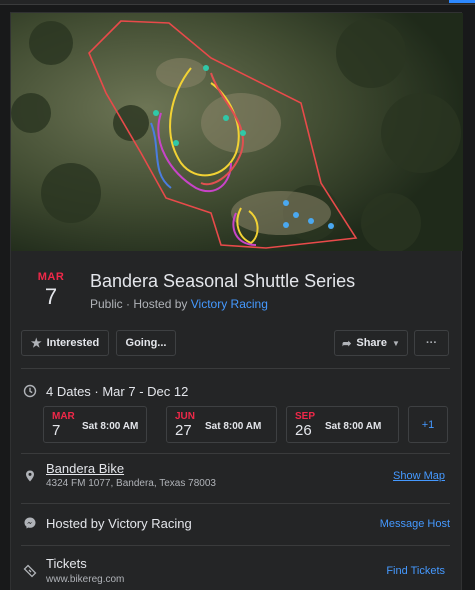 The width and height of the screenshot is (475, 590). What do you see at coordinates (160, 304) in the screenshot?
I see `hosted-by-prefix: Hosted by` at bounding box center [160, 304].